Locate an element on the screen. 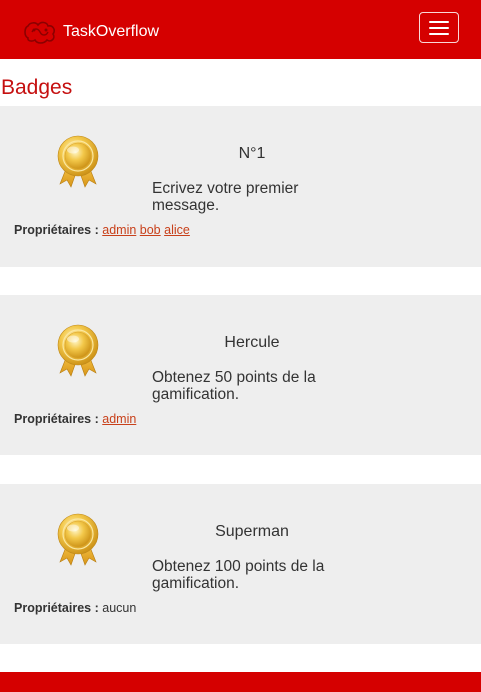  badge-name: Superman is located at coordinates (252, 531).